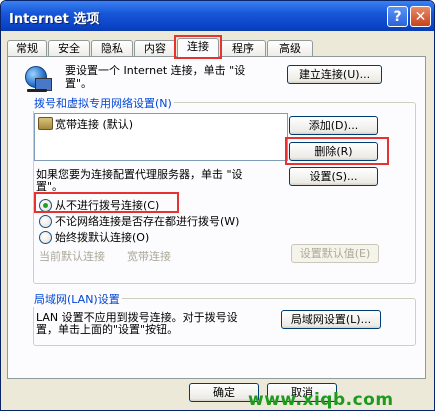 This screenshot has width=435, height=411. What do you see at coordinates (54, 19) in the screenshot?
I see `window-title: Internet 选项` at bounding box center [54, 19].